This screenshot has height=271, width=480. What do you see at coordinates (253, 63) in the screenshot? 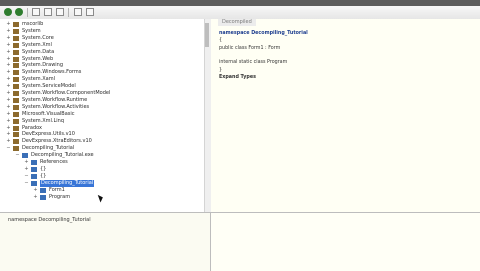
I see `code-line: internal static class Program` at bounding box center [253, 63].